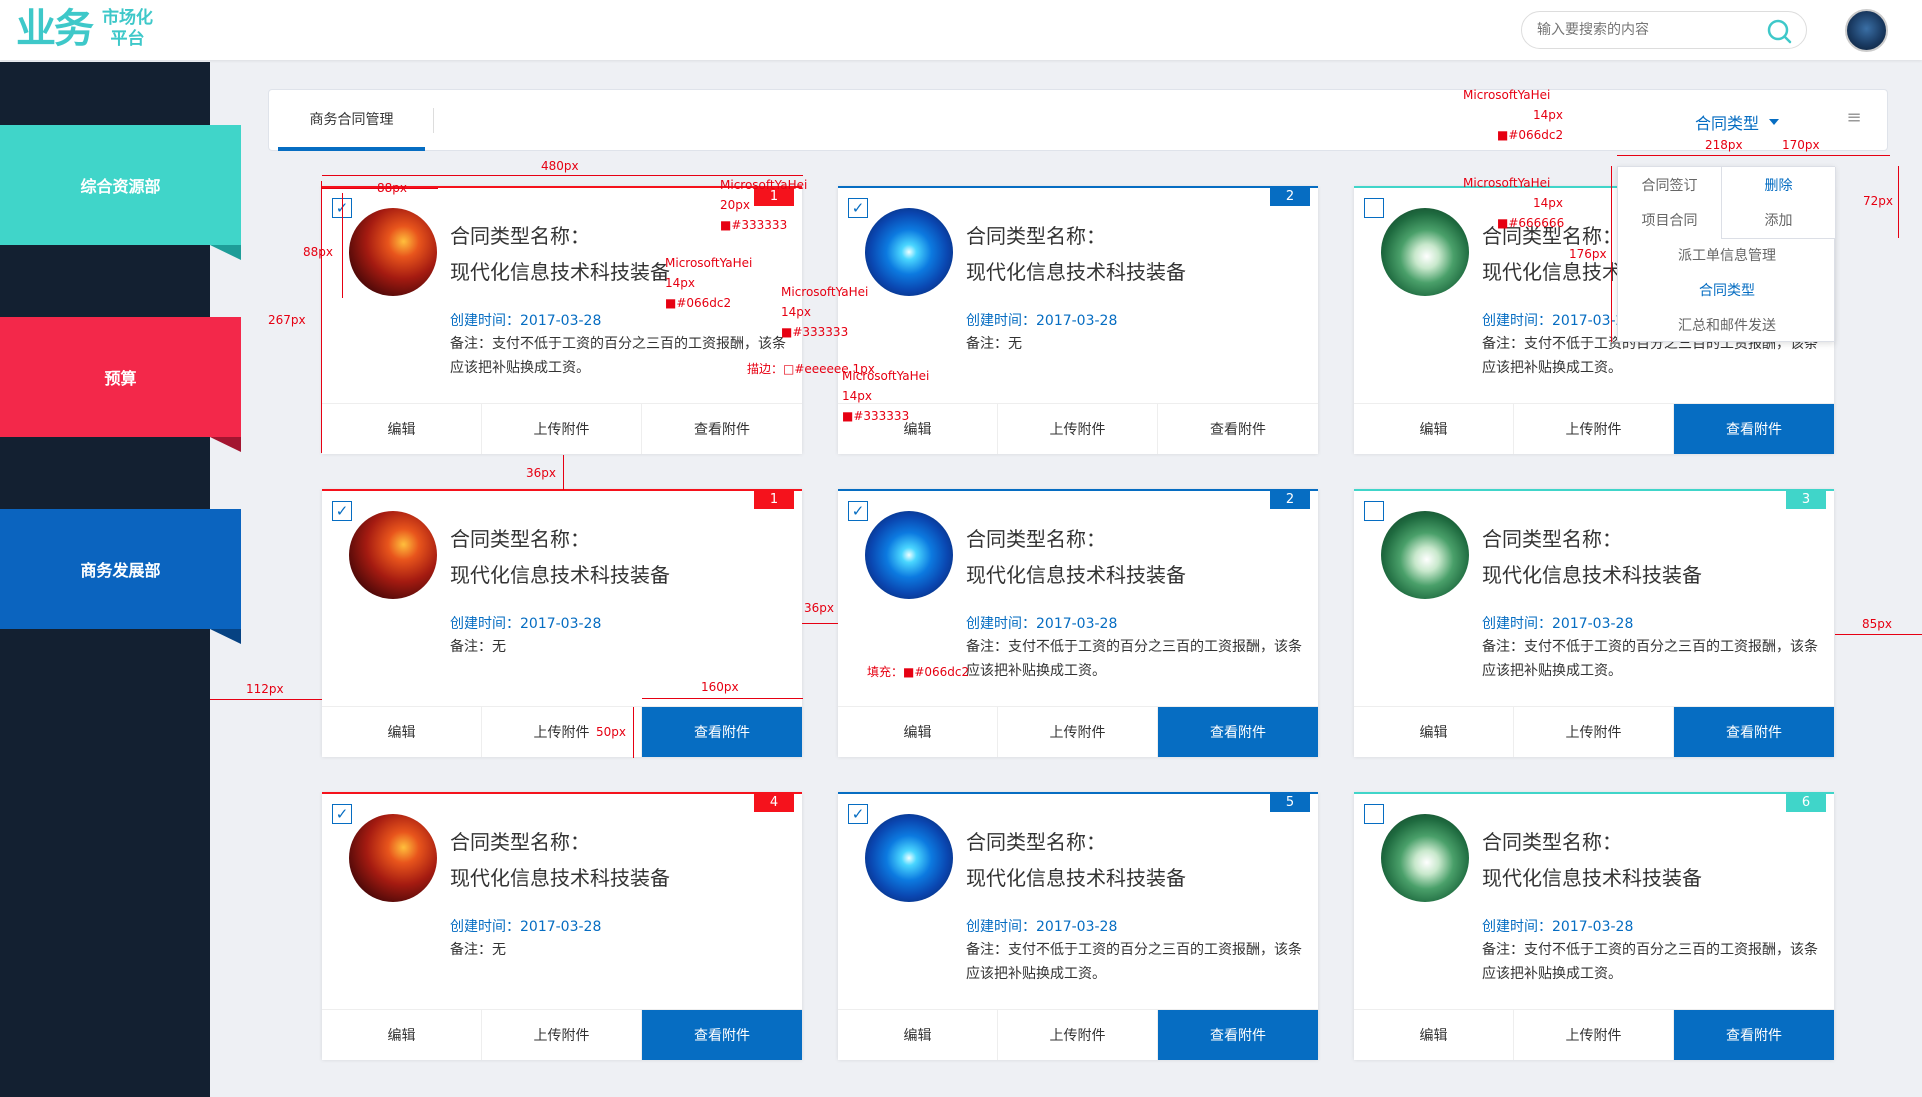 The image size is (1922, 1097). What do you see at coordinates (392, 188) in the screenshot?
I see `spec-width-thumb: 88px` at bounding box center [392, 188].